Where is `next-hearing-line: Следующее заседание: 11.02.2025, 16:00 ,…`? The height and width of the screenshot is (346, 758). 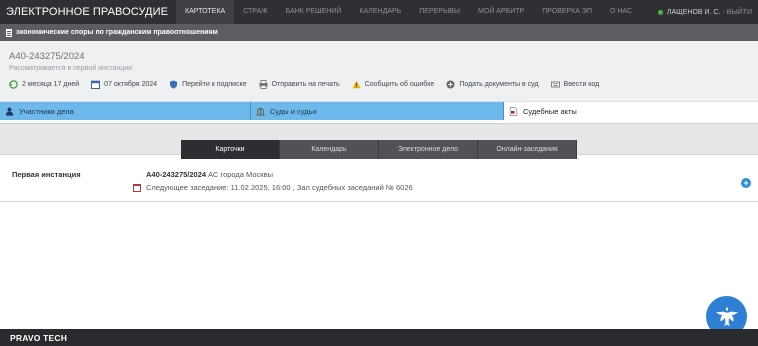 next-hearing-line: Следующее заседание: 11.02.2025, 16:00 ,… is located at coordinates (273, 187).